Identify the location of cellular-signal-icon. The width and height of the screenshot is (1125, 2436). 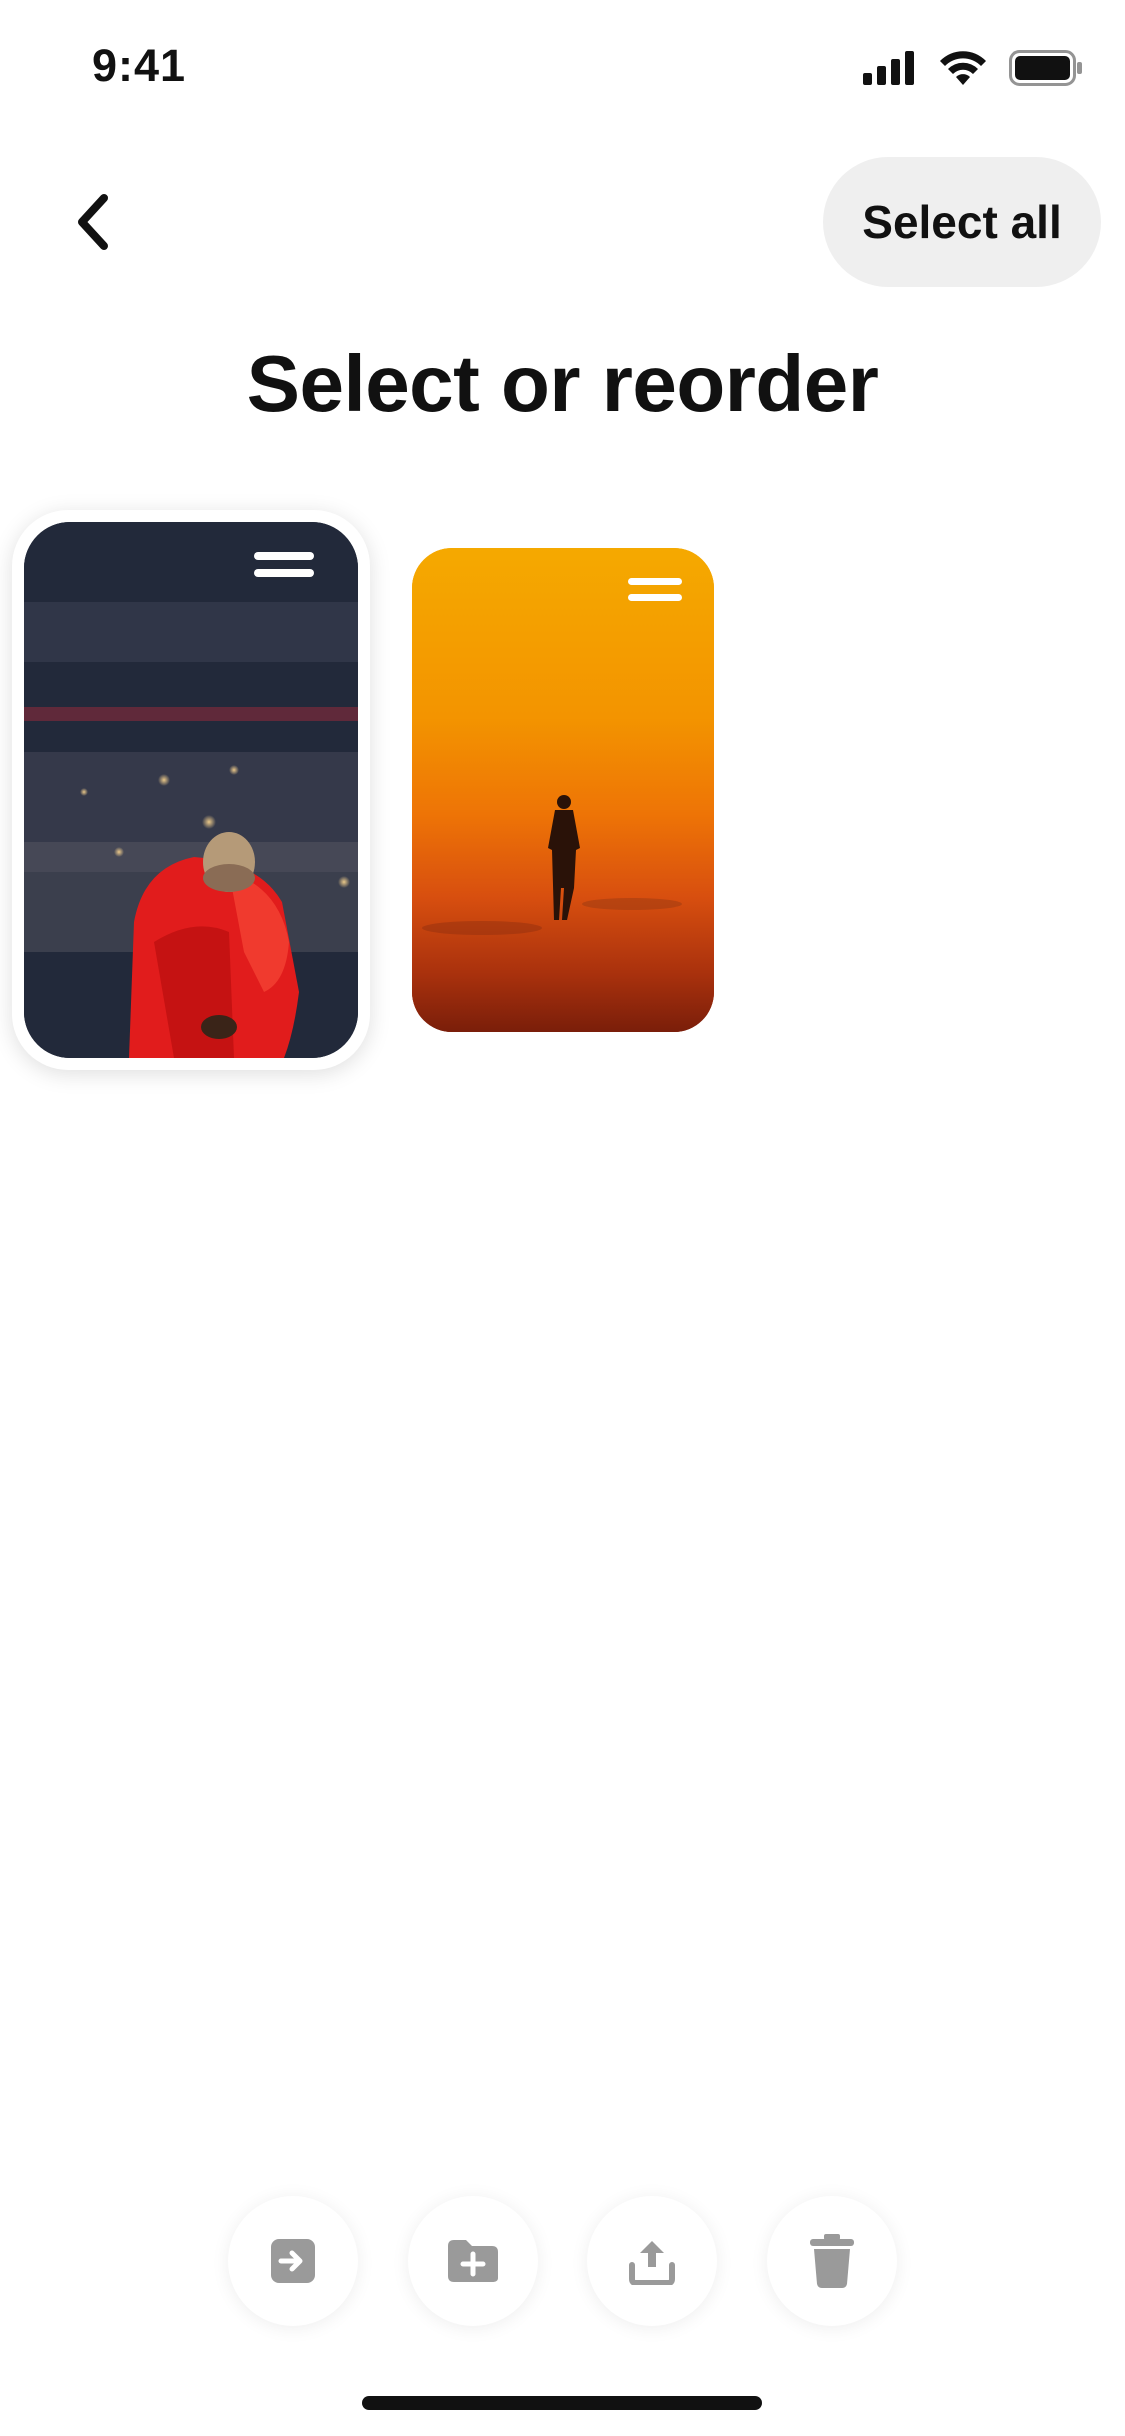
(888, 68).